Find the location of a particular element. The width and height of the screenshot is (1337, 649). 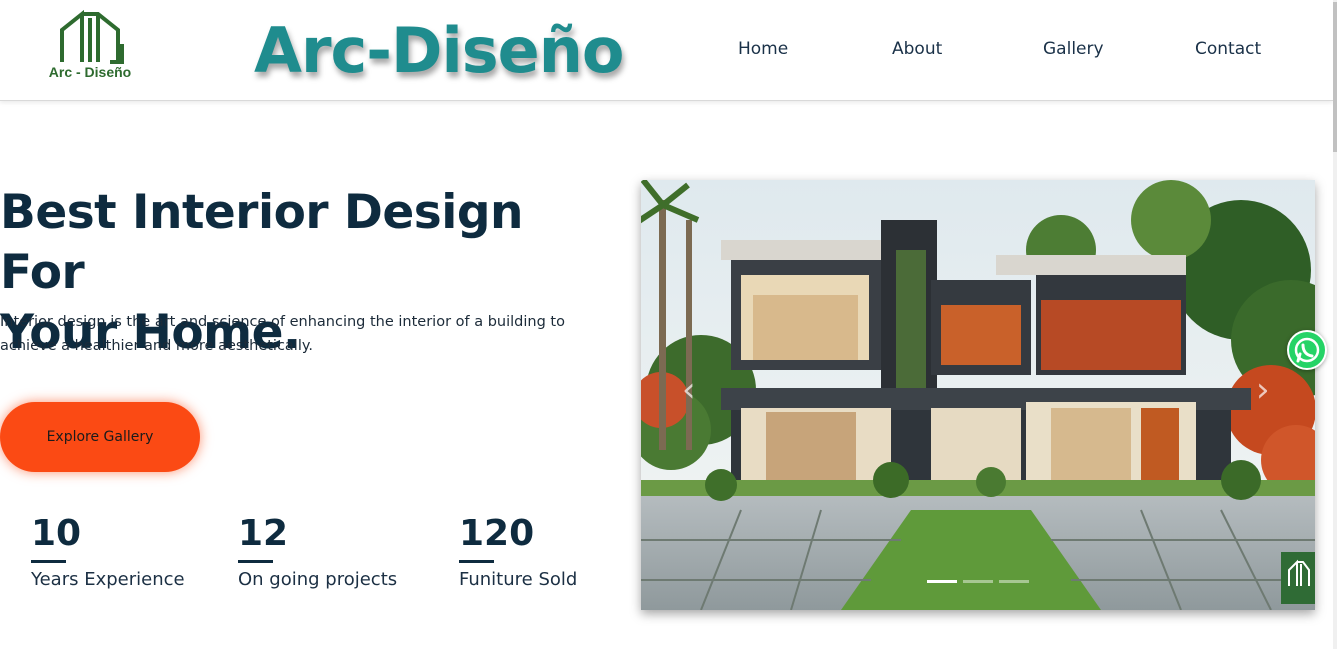

stat-furniture: 120 Funiture Sold is located at coordinates (518, 551).